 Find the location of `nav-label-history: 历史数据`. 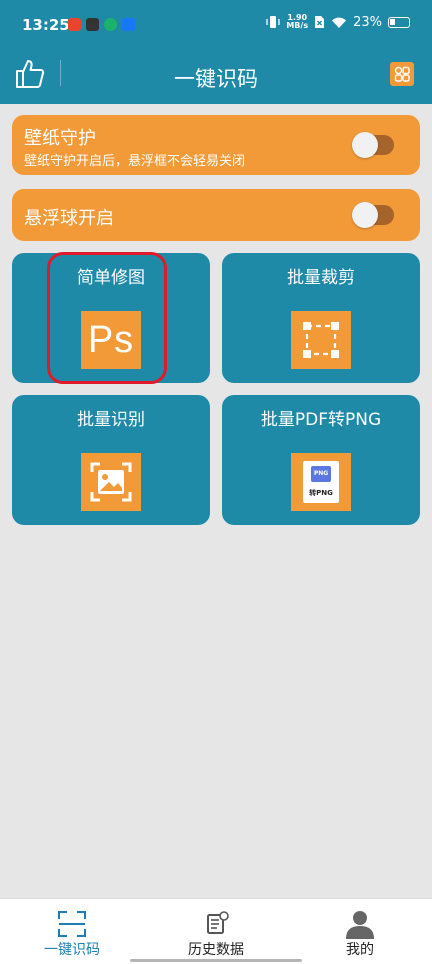

nav-label-history: 历史数据 is located at coordinates (216, 950).